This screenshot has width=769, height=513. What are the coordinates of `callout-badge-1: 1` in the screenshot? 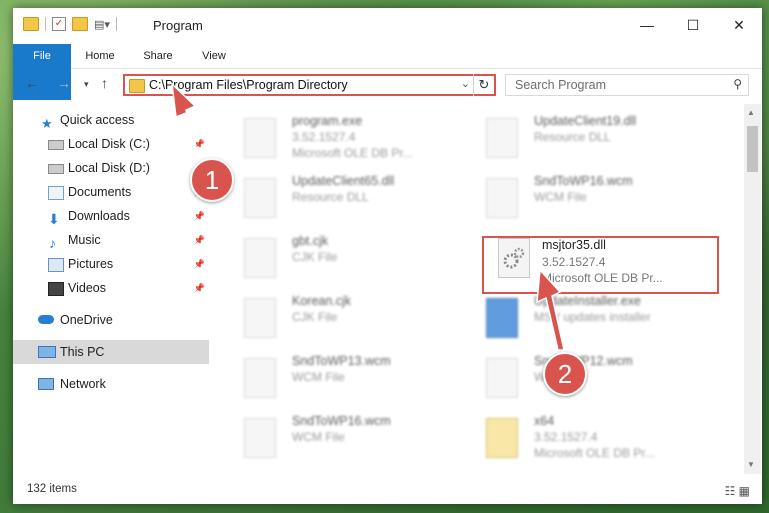 It's located at (212, 180).